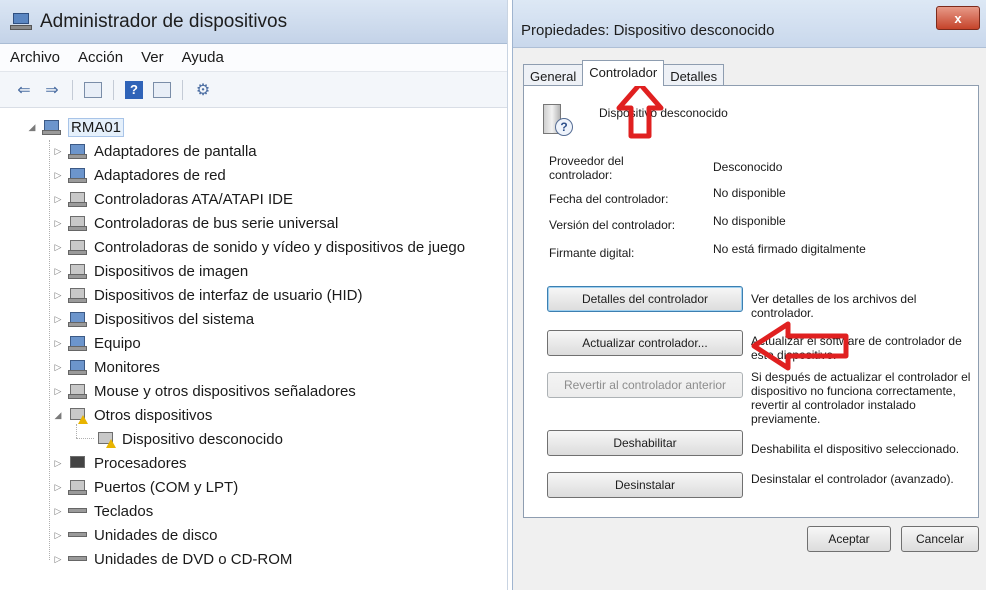  I want to click on tree-item: ▷ Dispositivos de imagen, so click(150, 271).